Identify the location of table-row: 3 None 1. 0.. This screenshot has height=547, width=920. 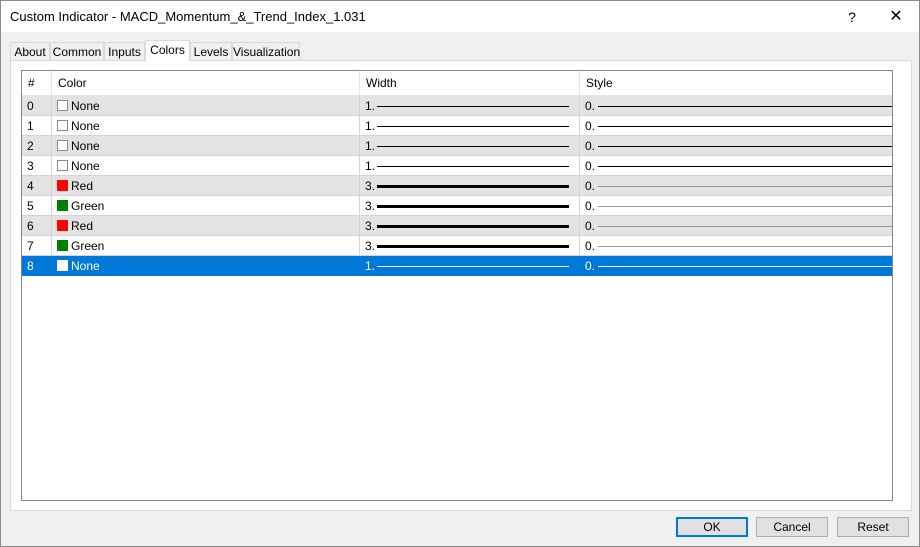
(457, 166).